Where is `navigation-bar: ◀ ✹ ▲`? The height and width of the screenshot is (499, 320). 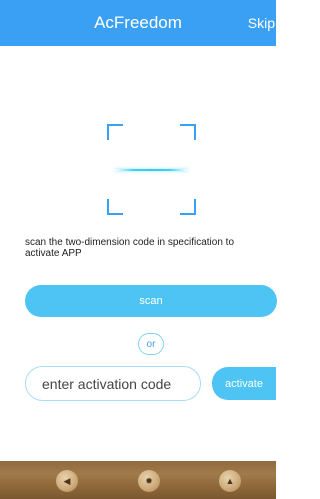 navigation-bar: ◀ ✹ ▲ is located at coordinates (138, 480).